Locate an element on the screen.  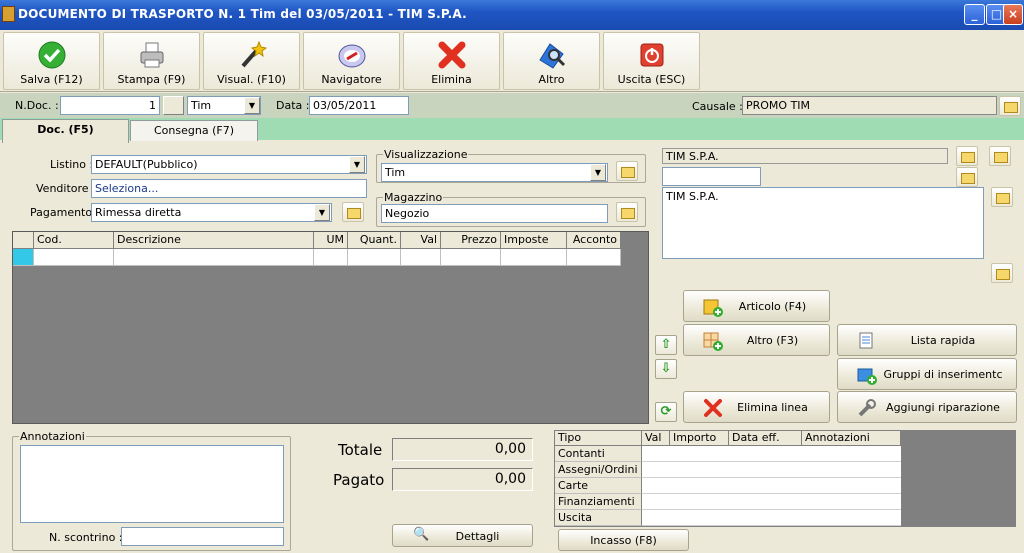
customer-address-box: TIM S.P.A. is located at coordinates (823, 223).